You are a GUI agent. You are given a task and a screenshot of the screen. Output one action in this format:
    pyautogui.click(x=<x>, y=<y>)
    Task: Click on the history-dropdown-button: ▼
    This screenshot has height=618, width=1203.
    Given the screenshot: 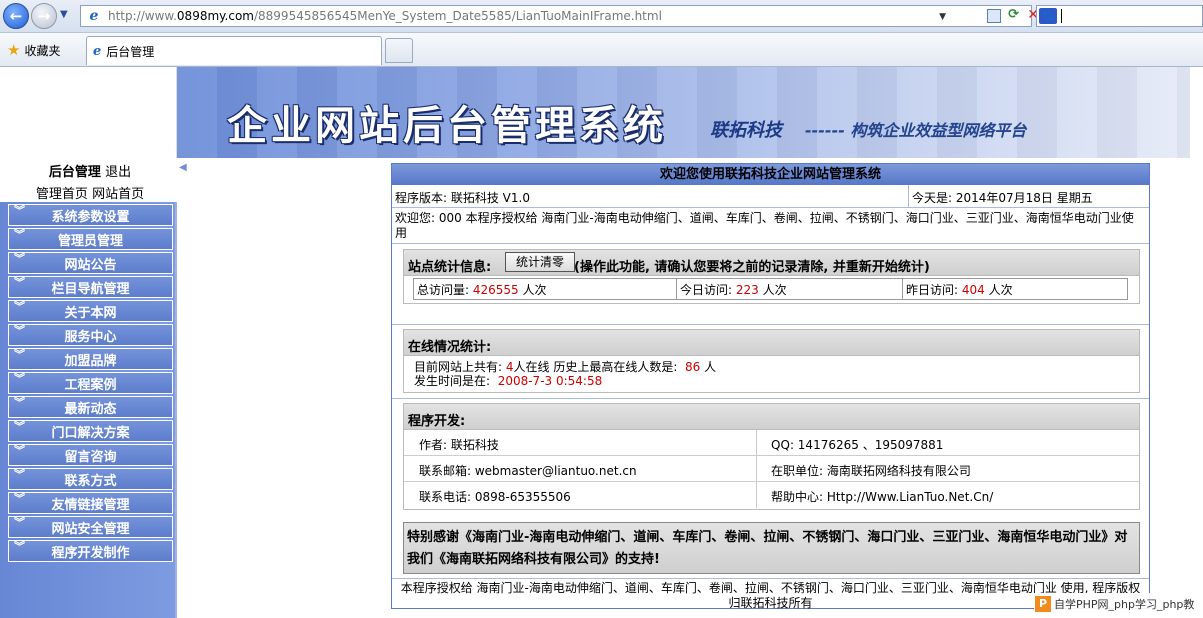 What is the action you would take?
    pyautogui.click(x=64, y=14)
    